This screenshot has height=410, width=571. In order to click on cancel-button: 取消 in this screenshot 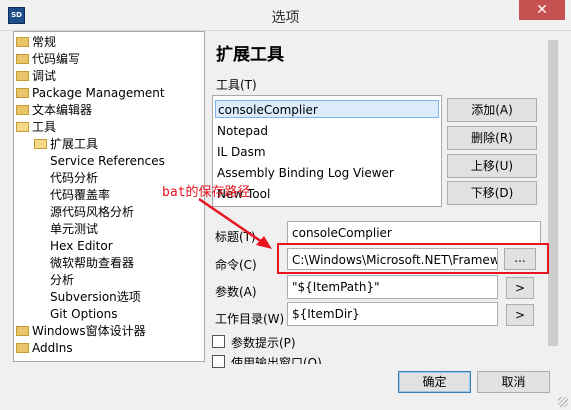, I will do `click(513, 382)`.